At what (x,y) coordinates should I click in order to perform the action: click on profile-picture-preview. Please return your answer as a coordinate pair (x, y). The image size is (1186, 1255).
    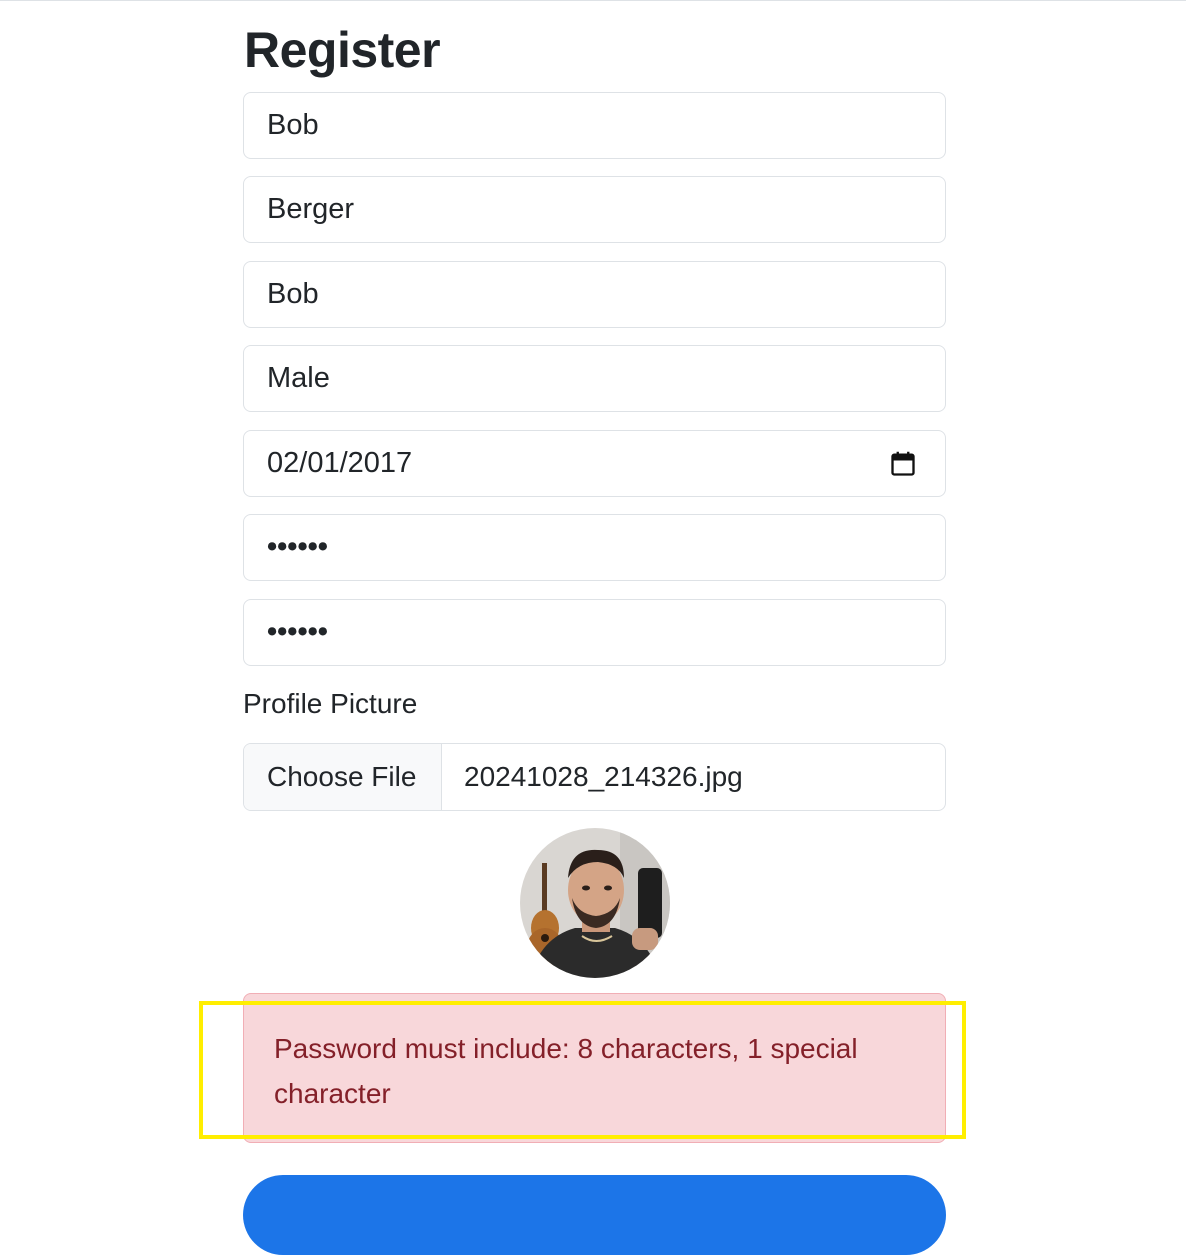
    Looking at the image, I should click on (595, 903).